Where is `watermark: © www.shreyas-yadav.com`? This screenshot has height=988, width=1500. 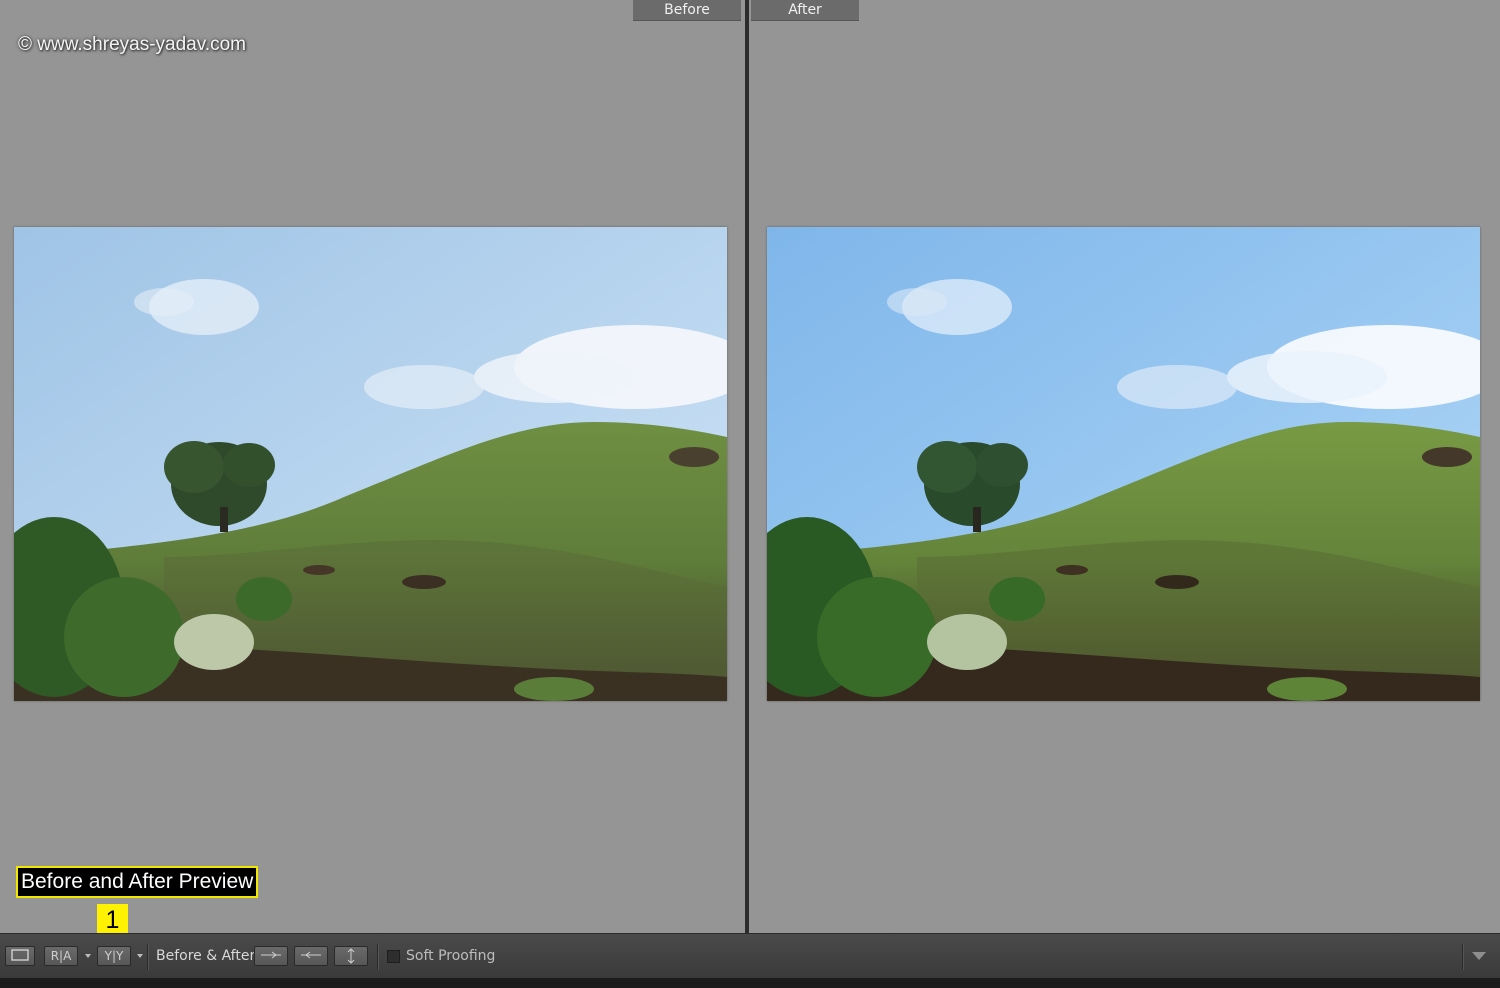
watermark: © www.shreyas-yadav.com is located at coordinates (132, 44).